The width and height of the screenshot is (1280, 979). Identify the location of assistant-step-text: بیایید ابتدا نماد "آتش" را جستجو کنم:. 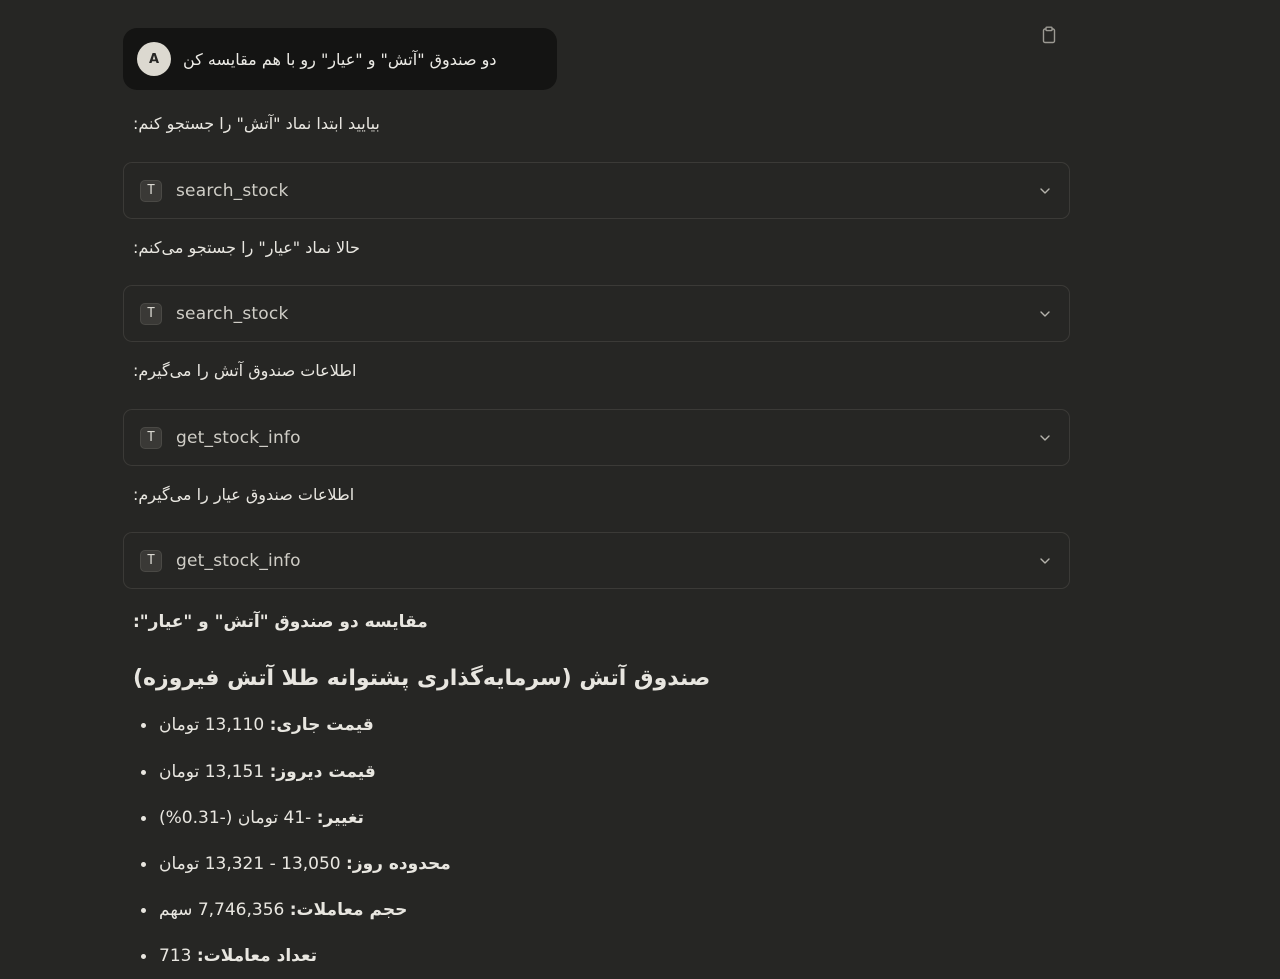
(256, 123).